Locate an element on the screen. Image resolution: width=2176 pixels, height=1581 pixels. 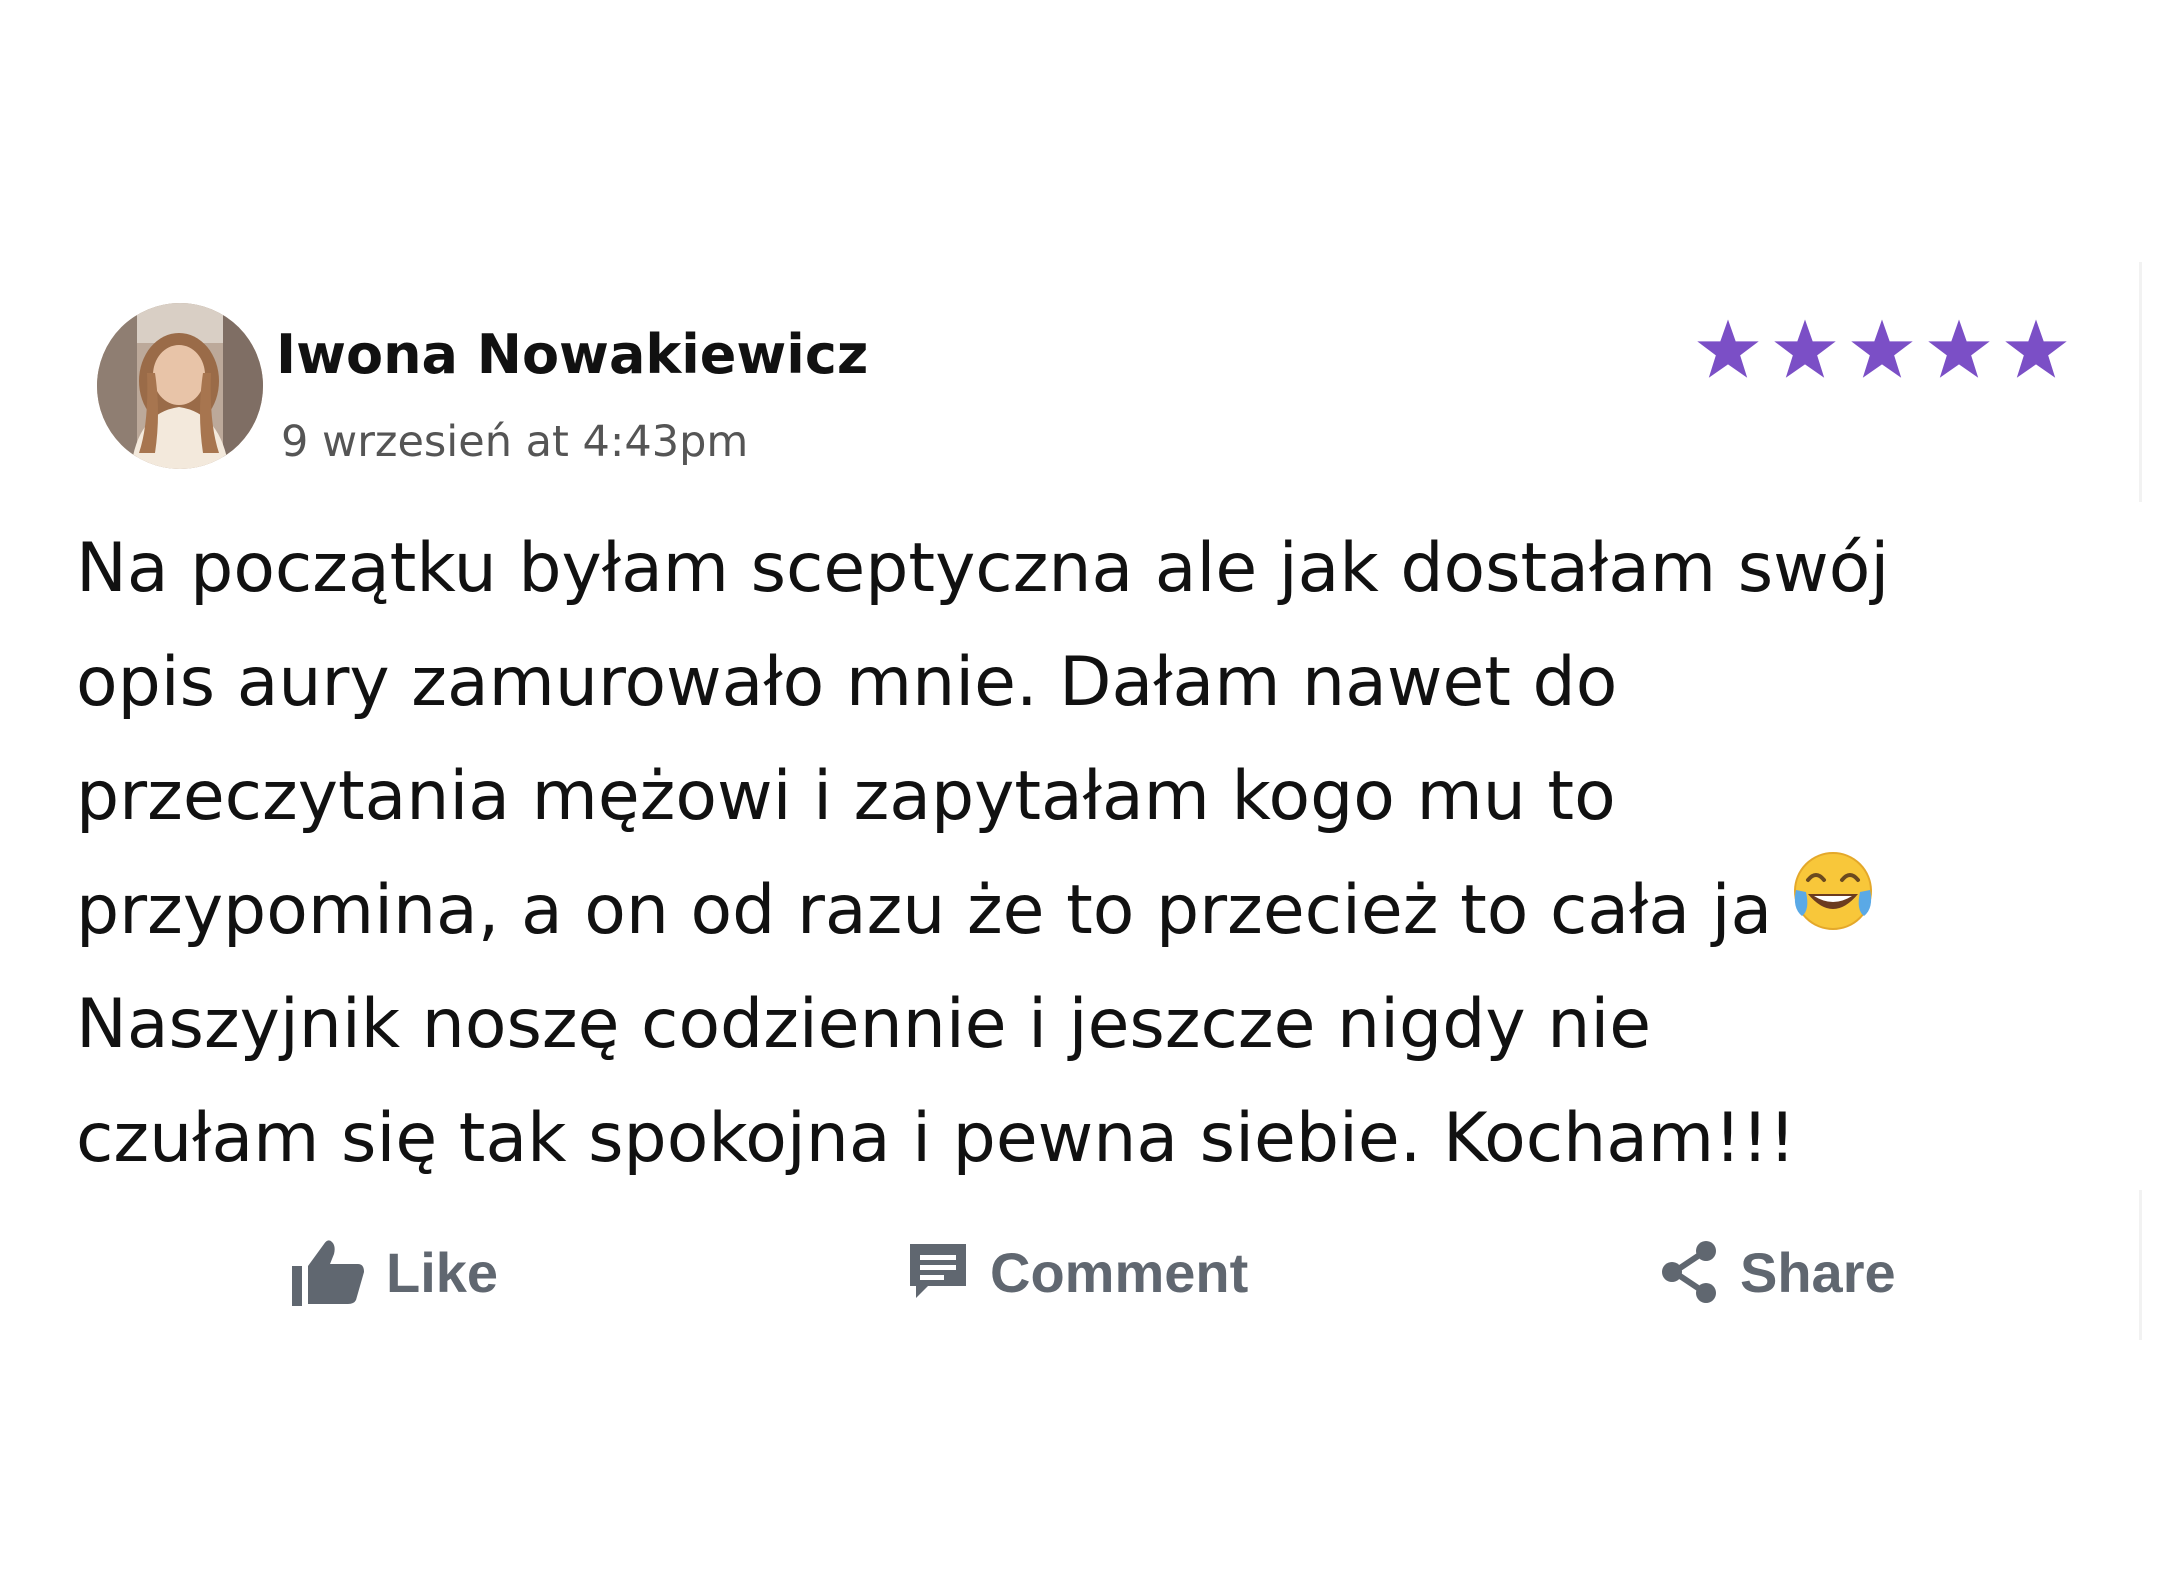
star-rating is located at coordinates (1884, 350).